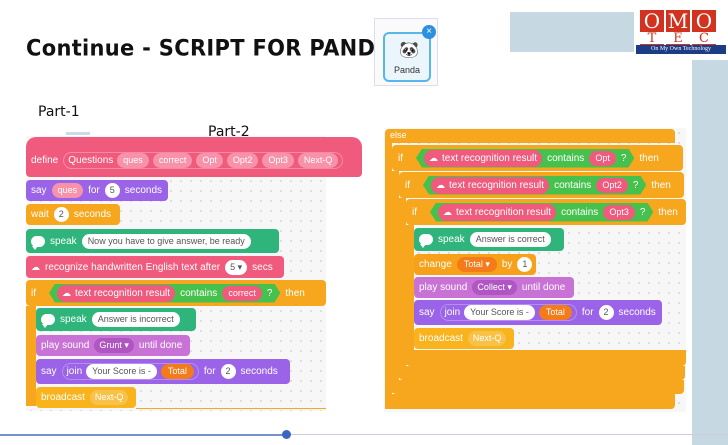  What do you see at coordinates (242, 293) in the screenshot?
I see `contains-arg: correct` at bounding box center [242, 293].